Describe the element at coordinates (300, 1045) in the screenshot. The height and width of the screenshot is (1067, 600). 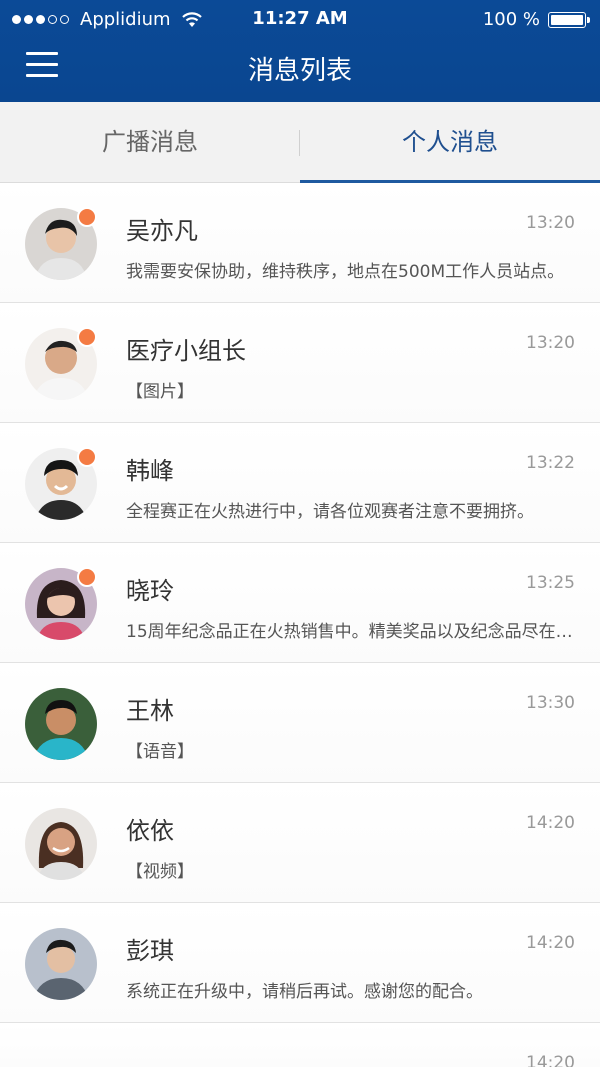
I see `list-item: 14:20` at that location.